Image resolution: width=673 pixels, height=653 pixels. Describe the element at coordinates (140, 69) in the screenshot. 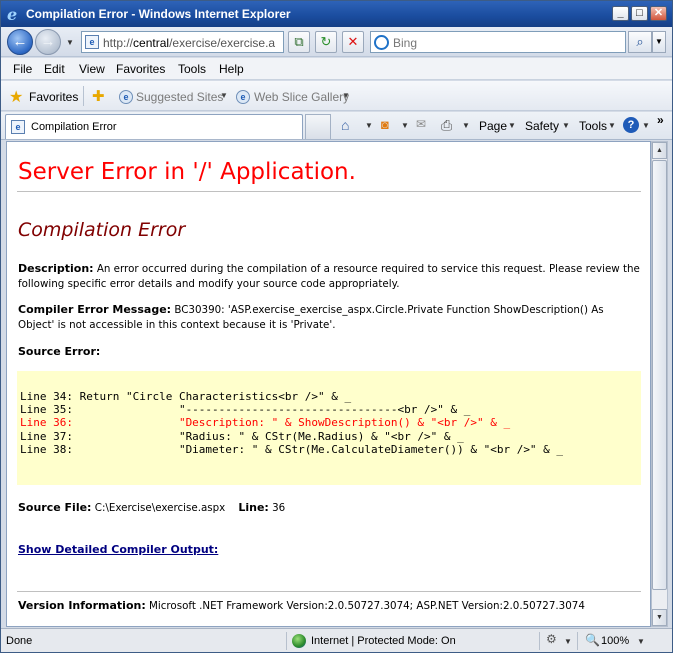

I see `menu-favorites: Favorites` at that location.